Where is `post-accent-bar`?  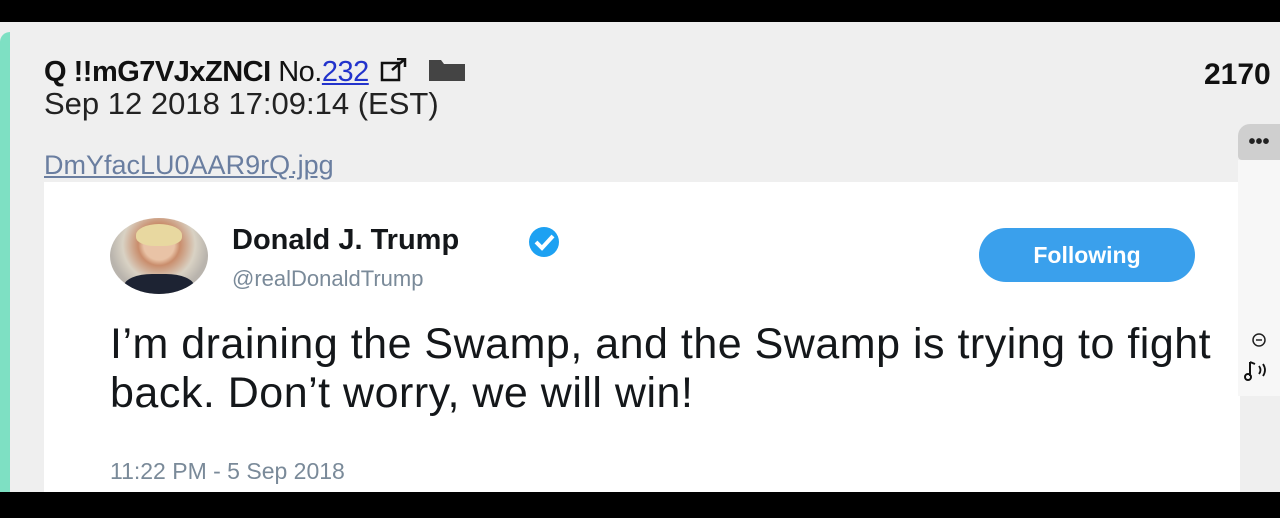
post-accent-bar is located at coordinates (5, 262).